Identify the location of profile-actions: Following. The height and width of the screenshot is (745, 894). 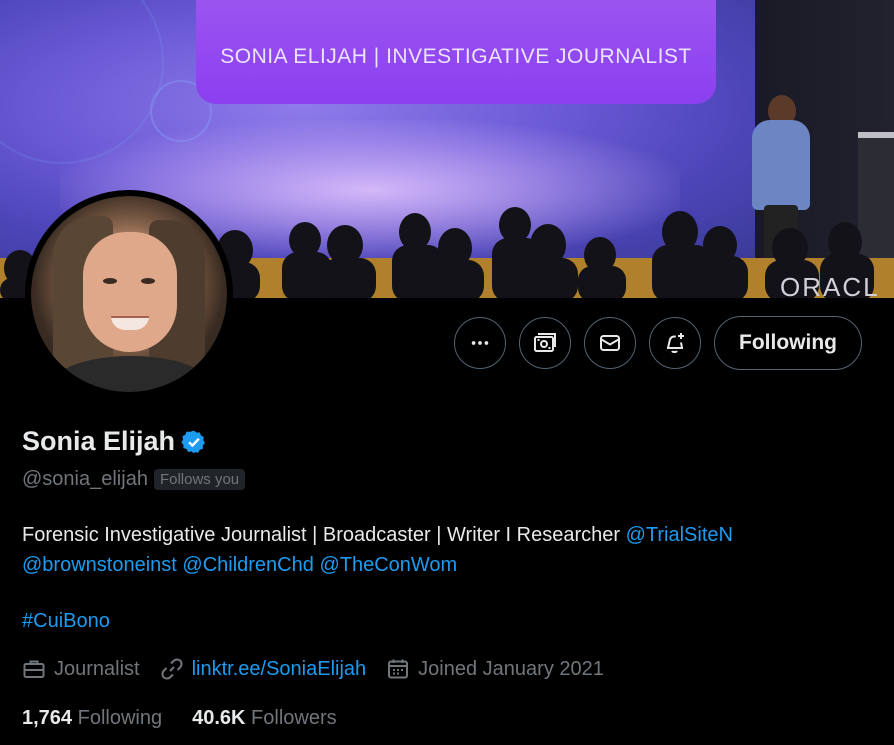
(658, 343).